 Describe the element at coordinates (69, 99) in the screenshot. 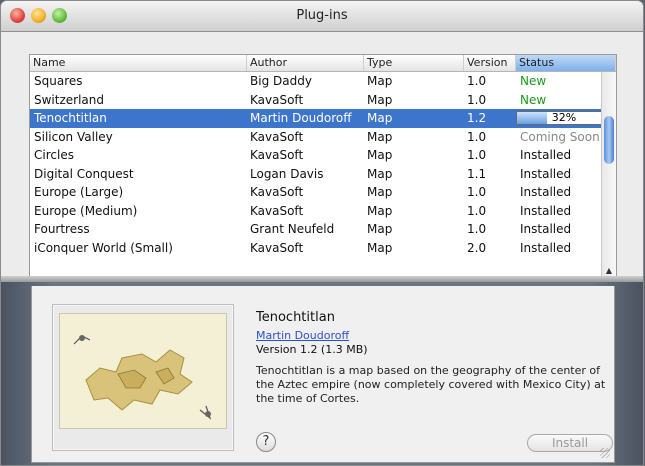

I see `cell-name: Switzerland` at that location.